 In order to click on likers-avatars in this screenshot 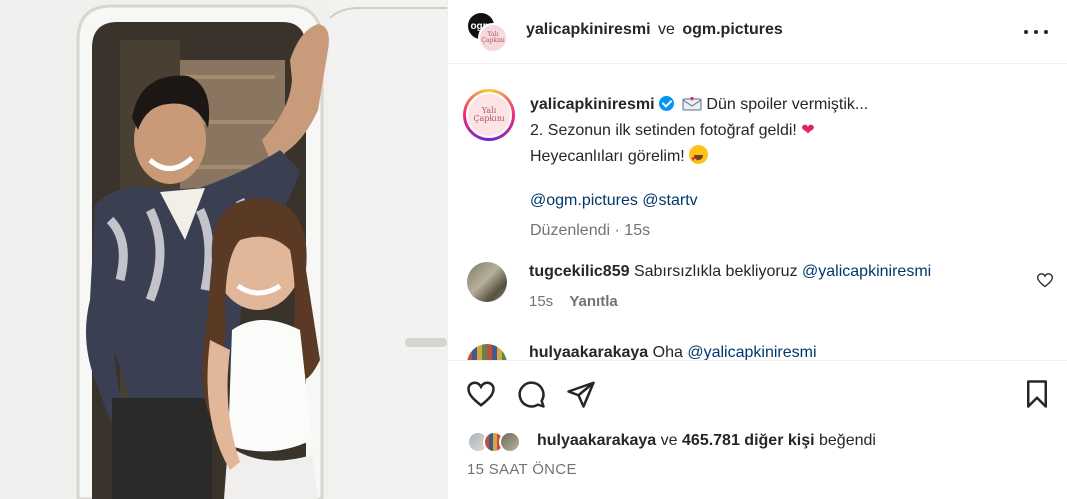, I will do `click(499, 443)`.